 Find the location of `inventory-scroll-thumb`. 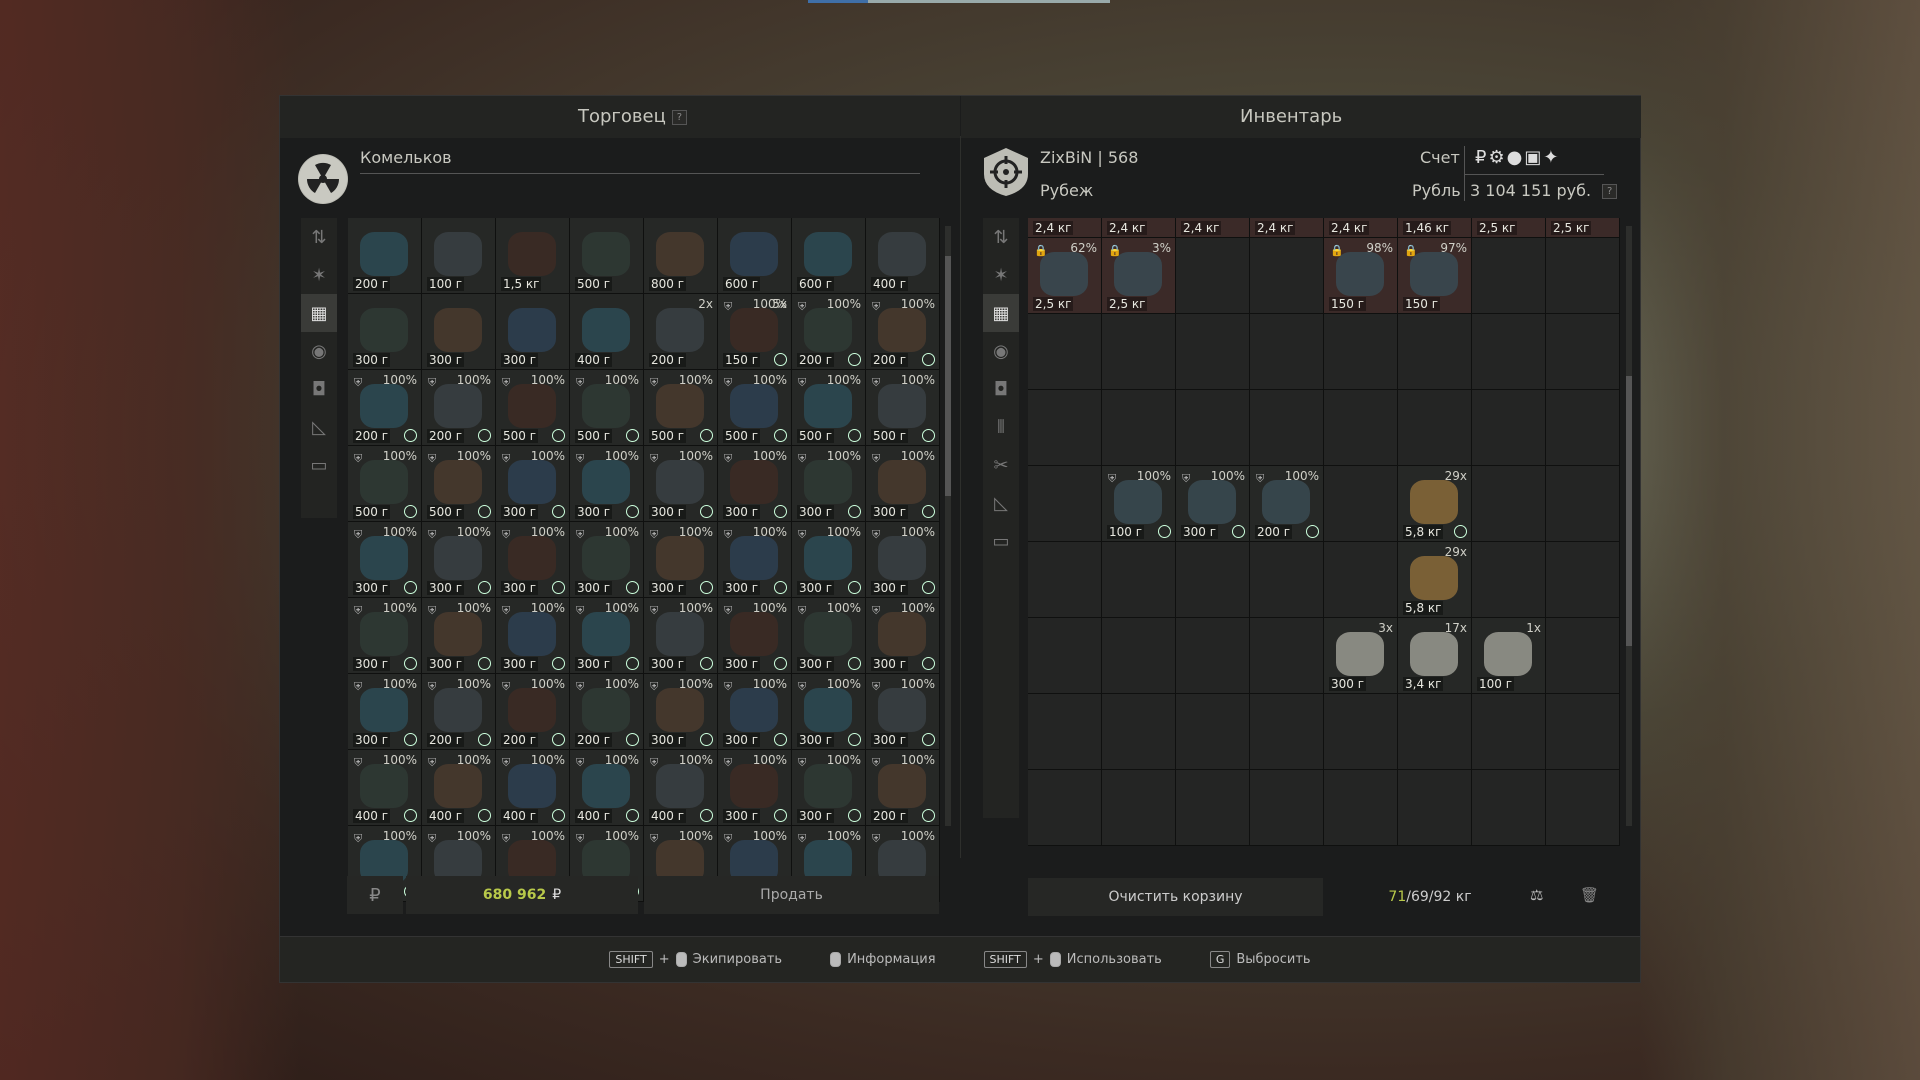

inventory-scroll-thumb is located at coordinates (1629, 511).